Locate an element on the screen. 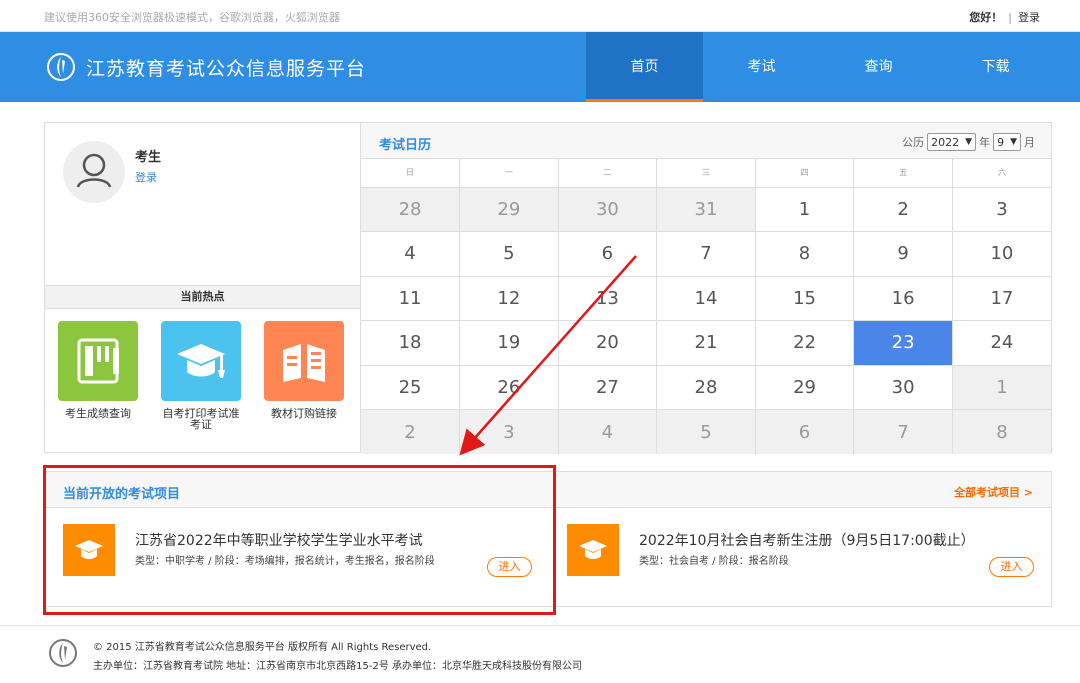 Image resolution: width=1080 pixels, height=683 pixels. calendar-day: 21 is located at coordinates (706, 343).